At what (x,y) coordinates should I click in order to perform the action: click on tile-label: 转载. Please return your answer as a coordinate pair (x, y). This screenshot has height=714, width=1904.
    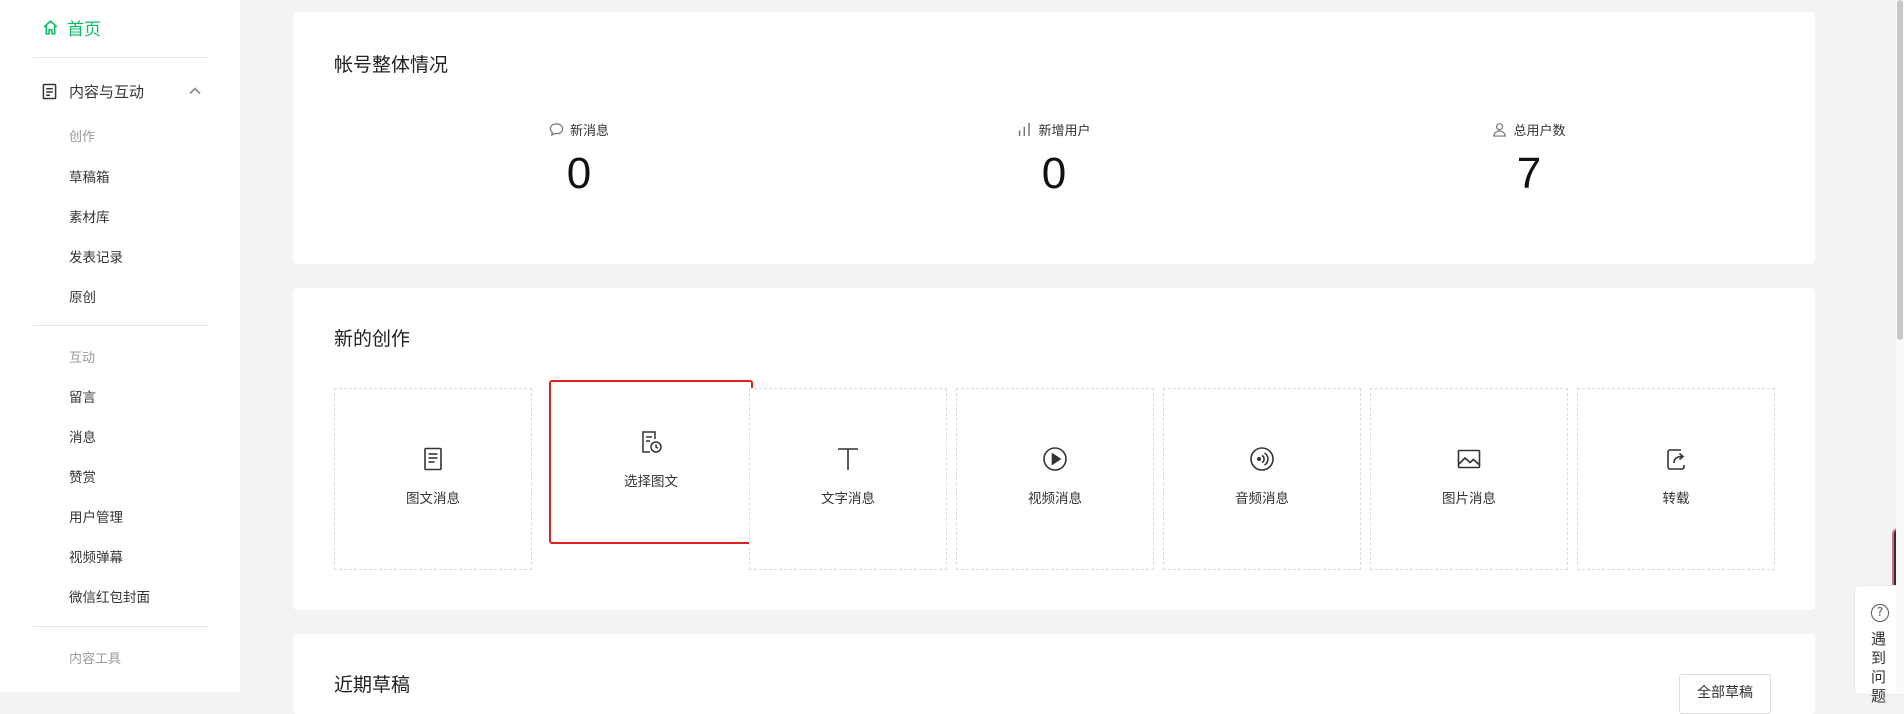
    Looking at the image, I should click on (1676, 499).